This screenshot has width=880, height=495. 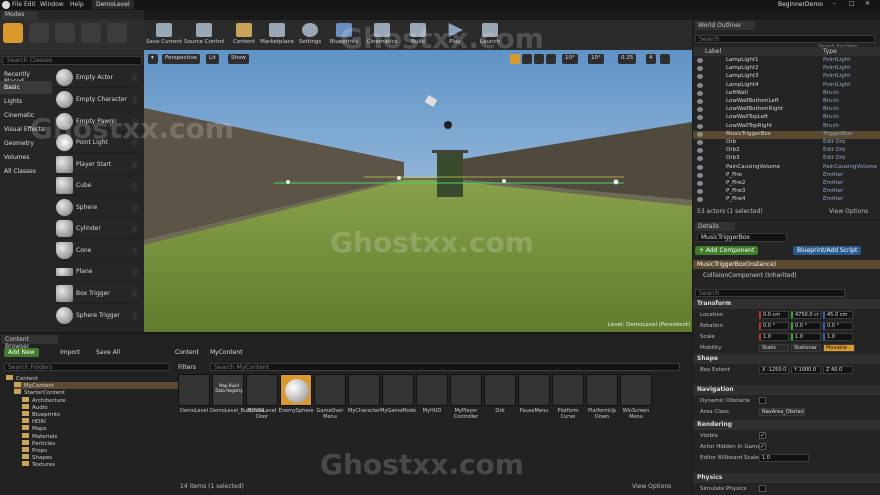 I want to click on outliner-search-input: Search, so click(x=785, y=39).